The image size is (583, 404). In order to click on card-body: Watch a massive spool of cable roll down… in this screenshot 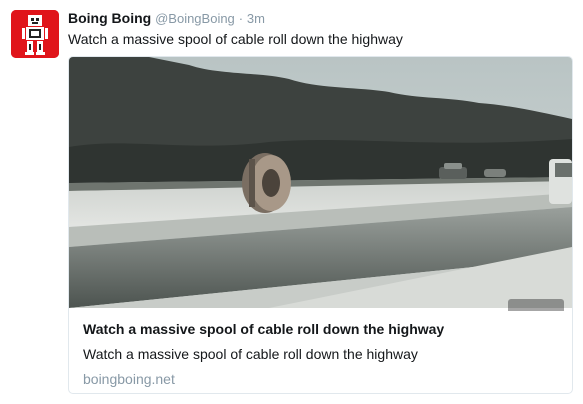, I will do `click(320, 354)`.